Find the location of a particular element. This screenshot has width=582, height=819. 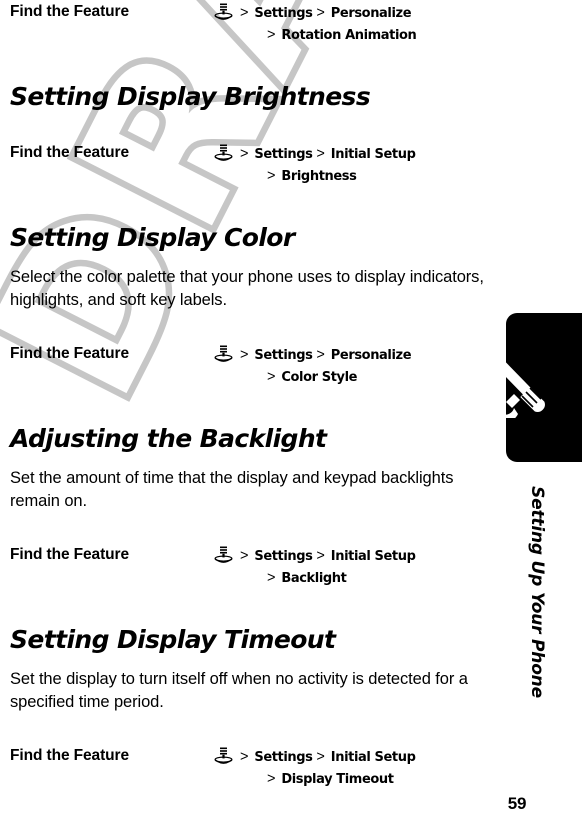

menu-item: Brightness is located at coordinates (319, 176).